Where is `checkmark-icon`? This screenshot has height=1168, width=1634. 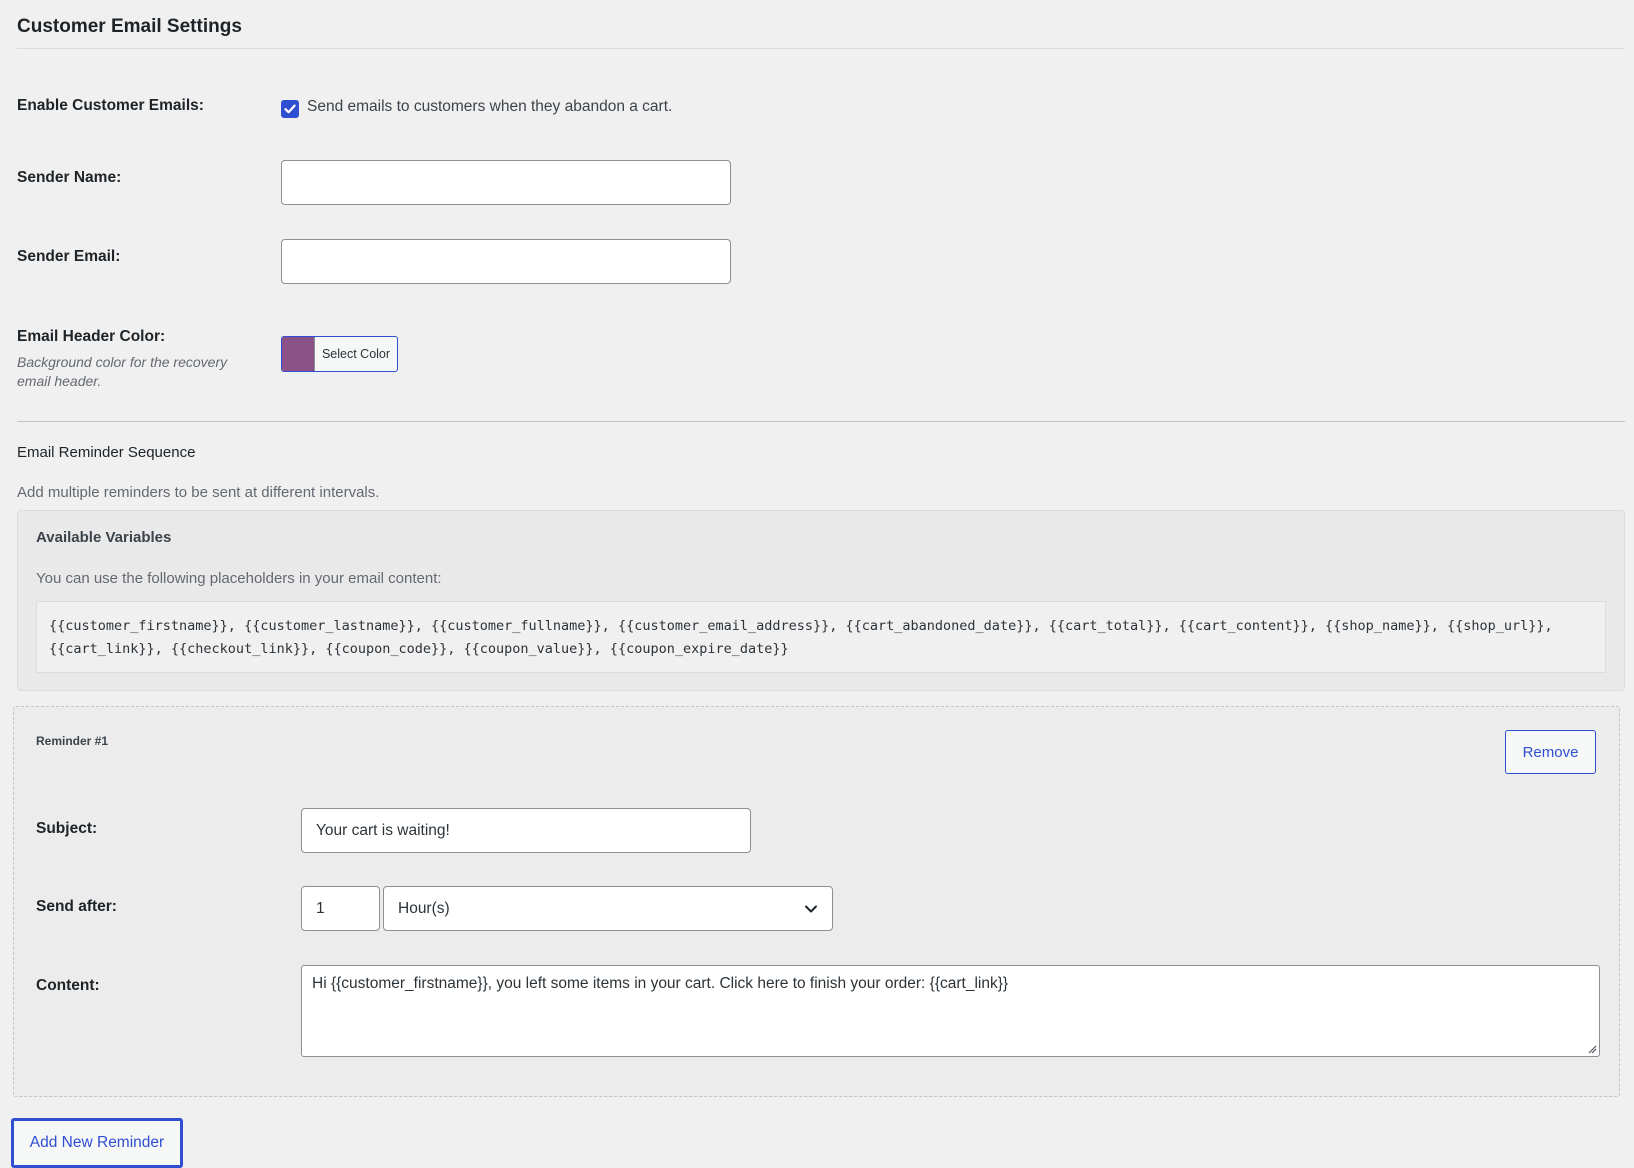 checkmark-icon is located at coordinates (290, 109).